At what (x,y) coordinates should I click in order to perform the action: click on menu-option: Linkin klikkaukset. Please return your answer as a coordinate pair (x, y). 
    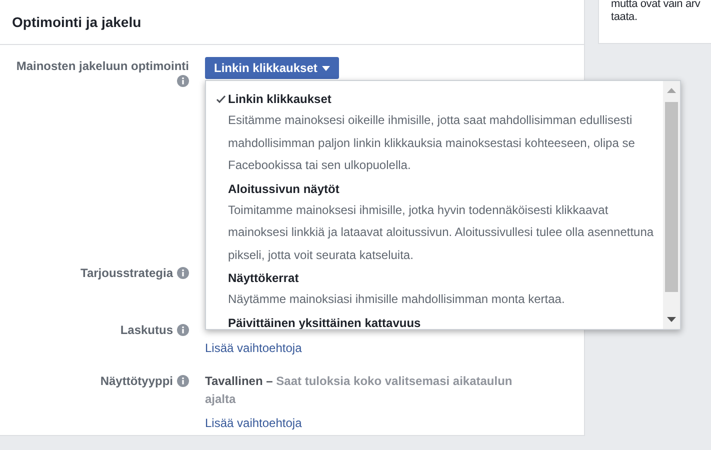
    Looking at the image, I should click on (280, 99).